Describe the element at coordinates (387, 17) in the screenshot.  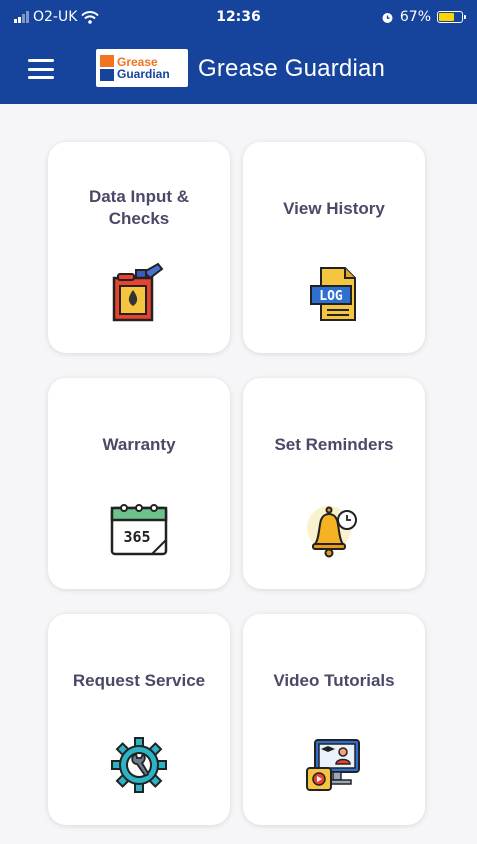
I see `alarm-icon` at that location.